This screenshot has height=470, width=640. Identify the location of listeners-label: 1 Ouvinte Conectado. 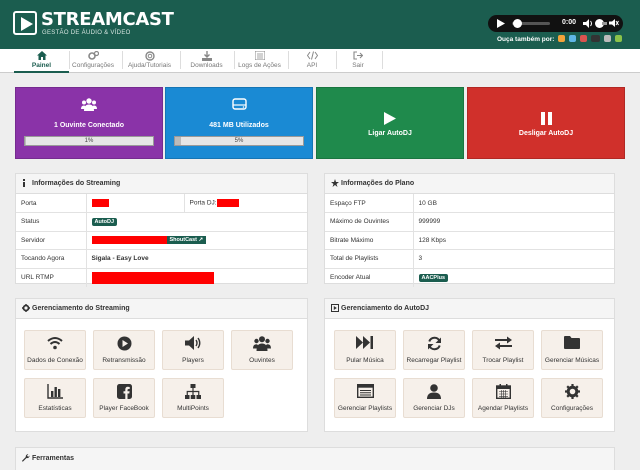
(88, 125).